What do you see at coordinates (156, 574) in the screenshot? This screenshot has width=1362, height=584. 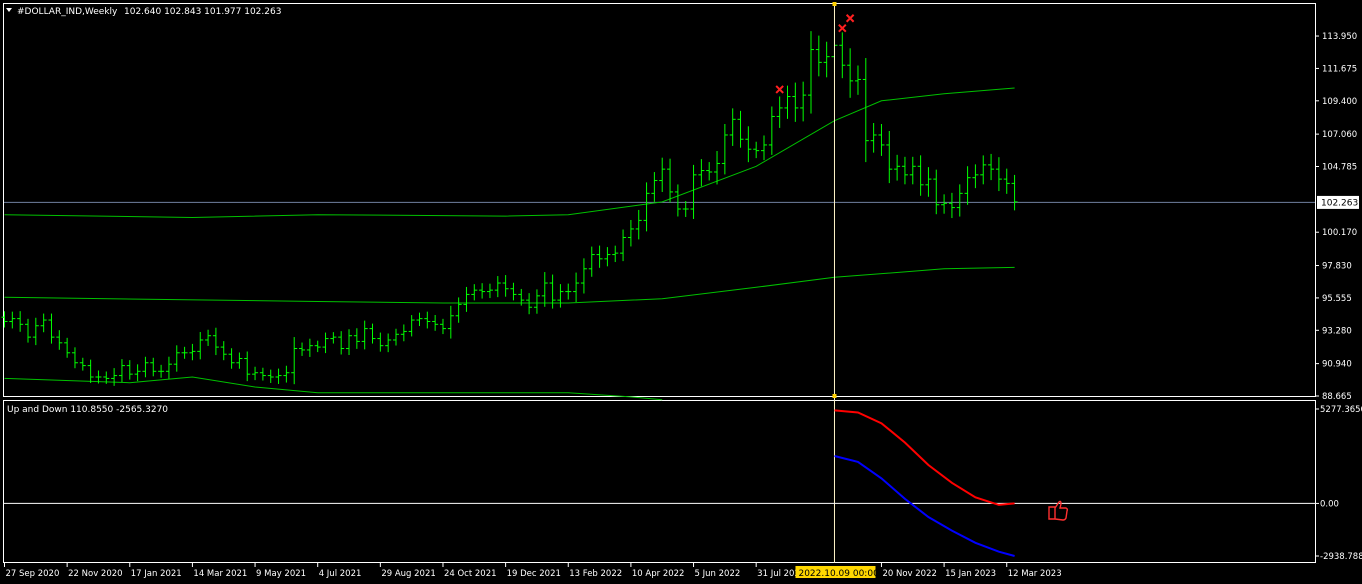 I see `time-tick-label: 17 Jan 2021` at bounding box center [156, 574].